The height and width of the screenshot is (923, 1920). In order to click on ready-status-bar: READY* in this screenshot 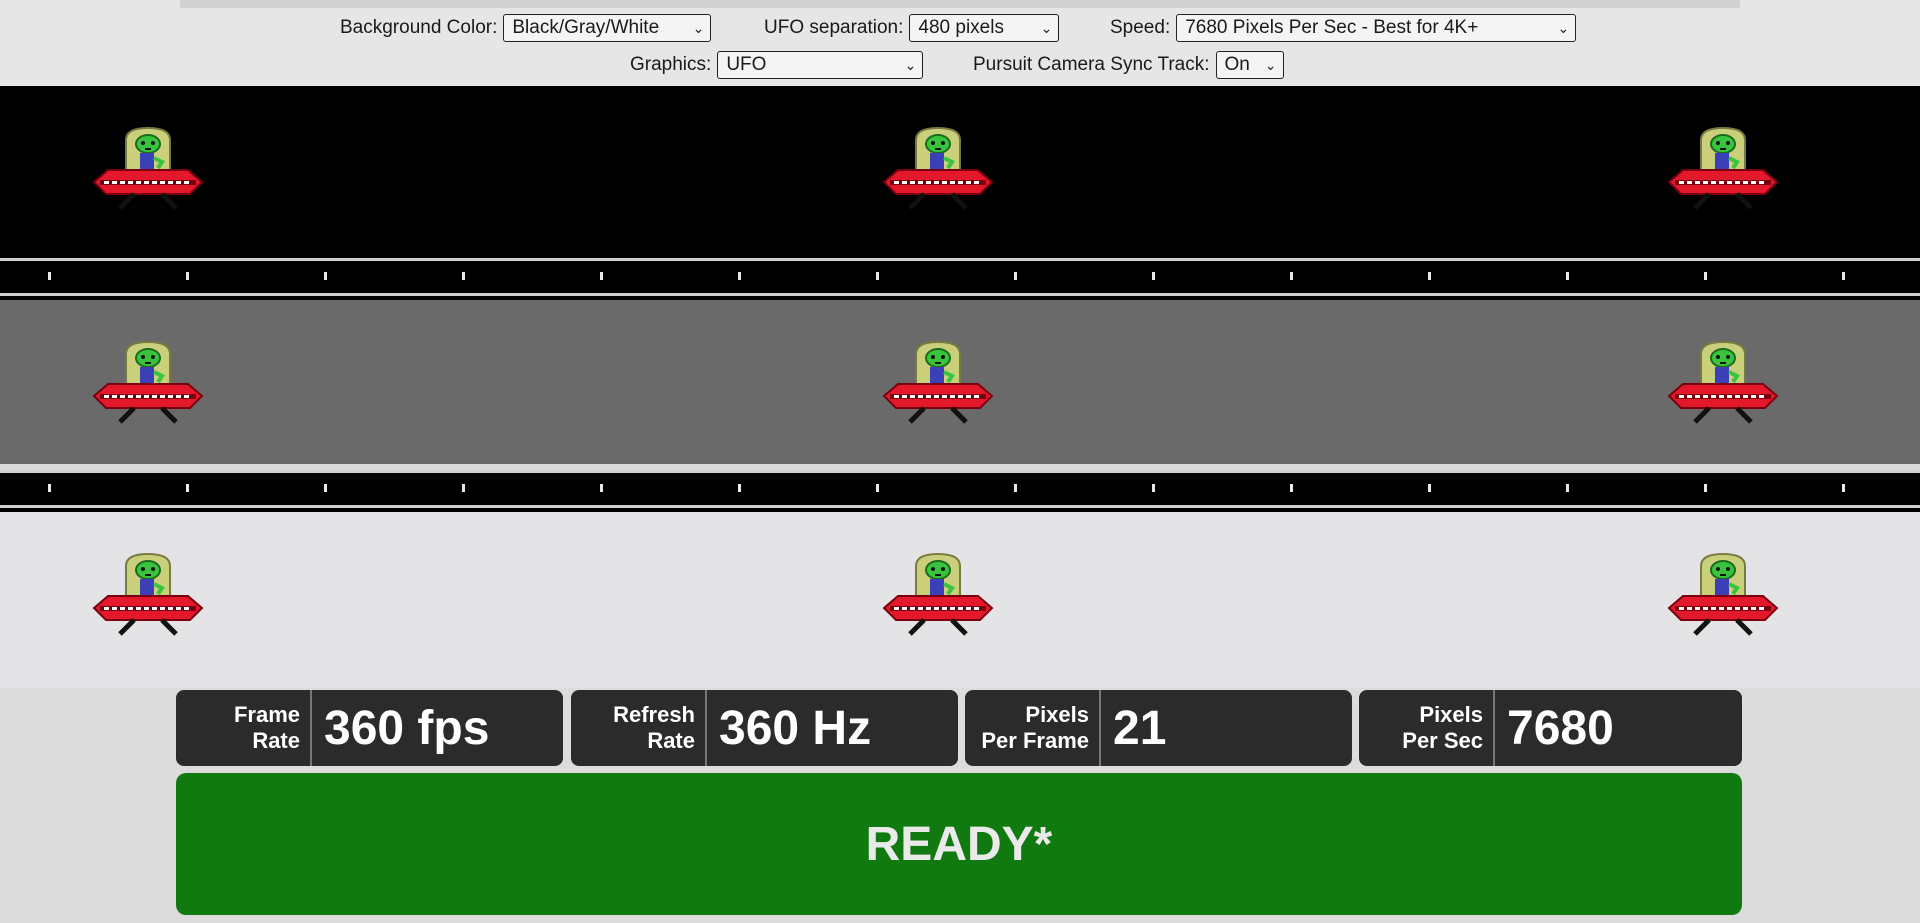, I will do `click(959, 844)`.